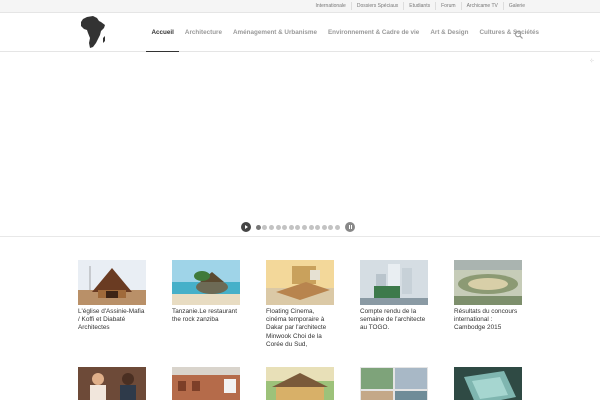 Image resolution: width=600 pixels, height=400 pixels. Describe the element at coordinates (275, 32) in the screenshot. I see `nav-amenagement-urbanisme: Aménagement & Urbanisme` at that location.